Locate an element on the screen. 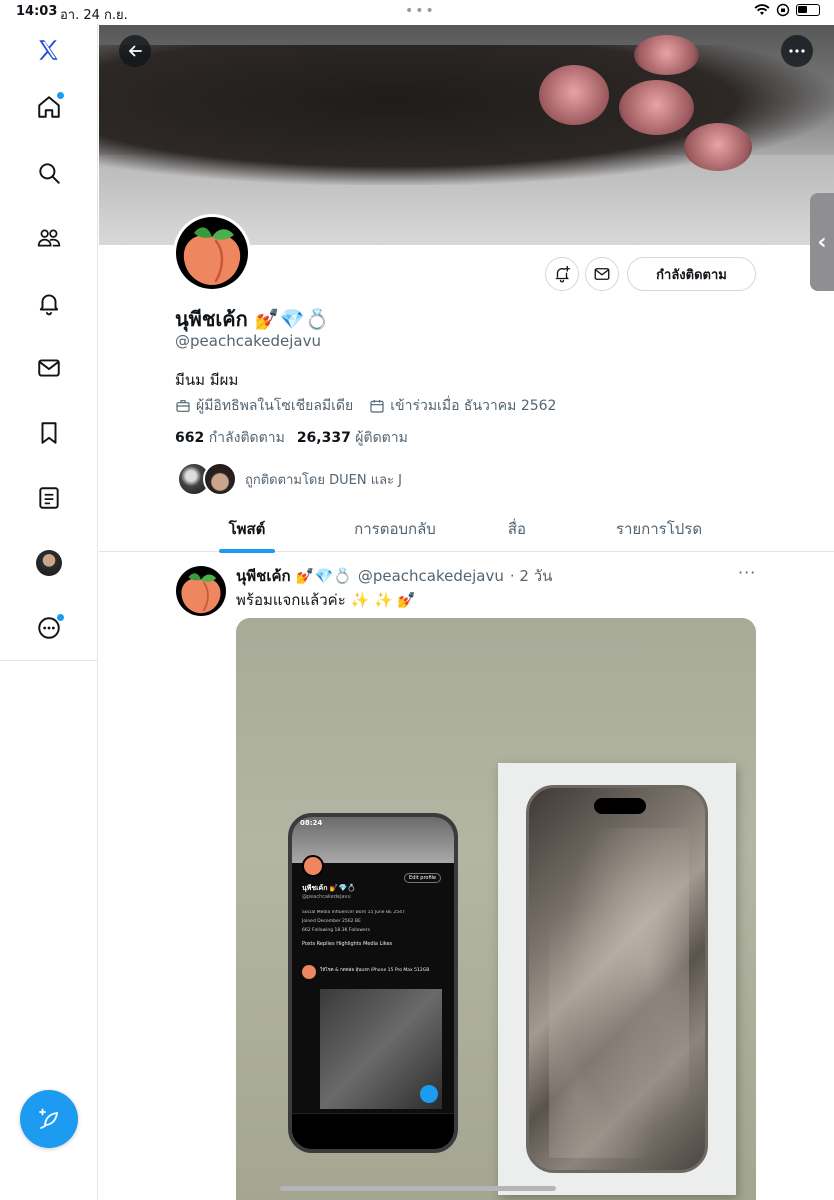 This screenshot has height=1200, width=834. tab-label: โพสต์ is located at coordinates (247, 529).